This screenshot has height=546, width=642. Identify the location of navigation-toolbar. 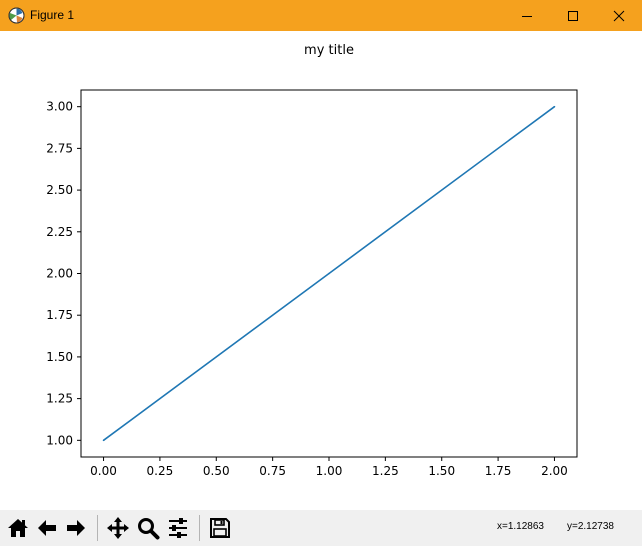
(321, 528).